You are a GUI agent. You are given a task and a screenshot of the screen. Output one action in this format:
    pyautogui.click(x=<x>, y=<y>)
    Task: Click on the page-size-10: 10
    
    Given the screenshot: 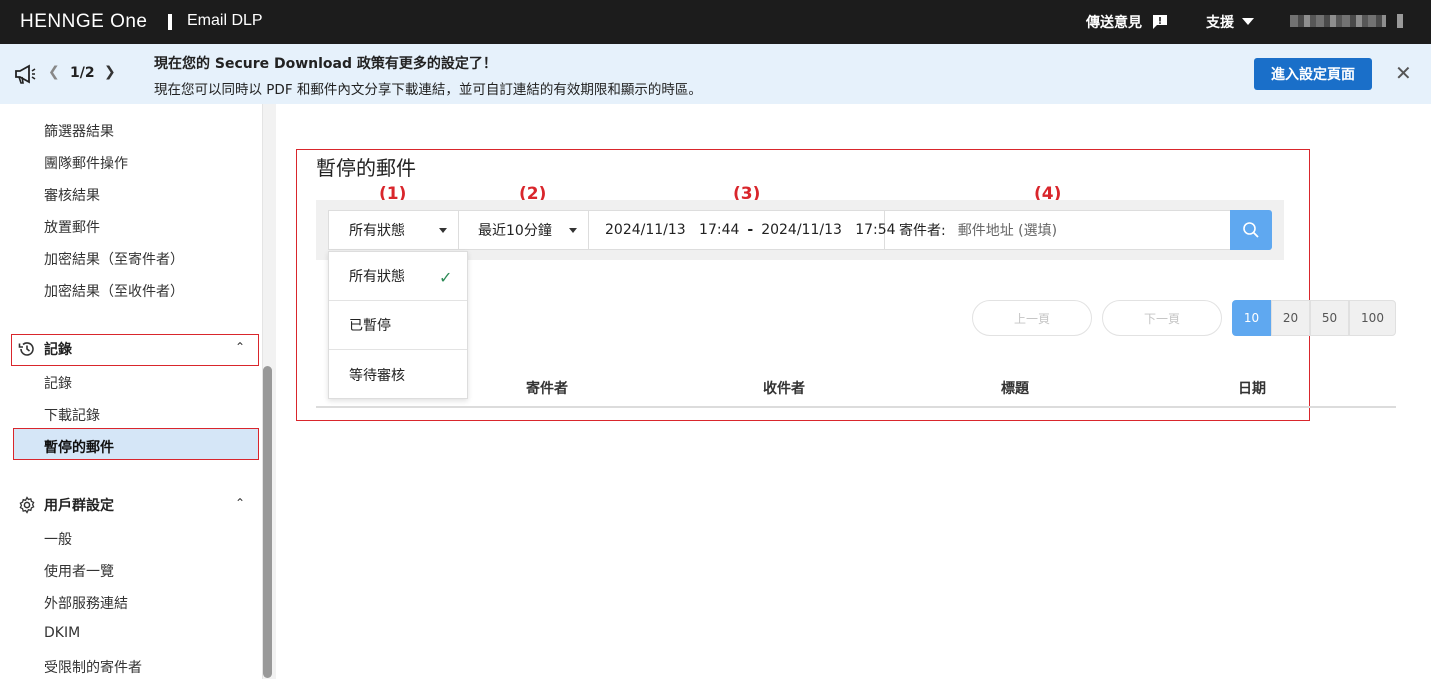 What is the action you would take?
    pyautogui.click(x=1251, y=318)
    